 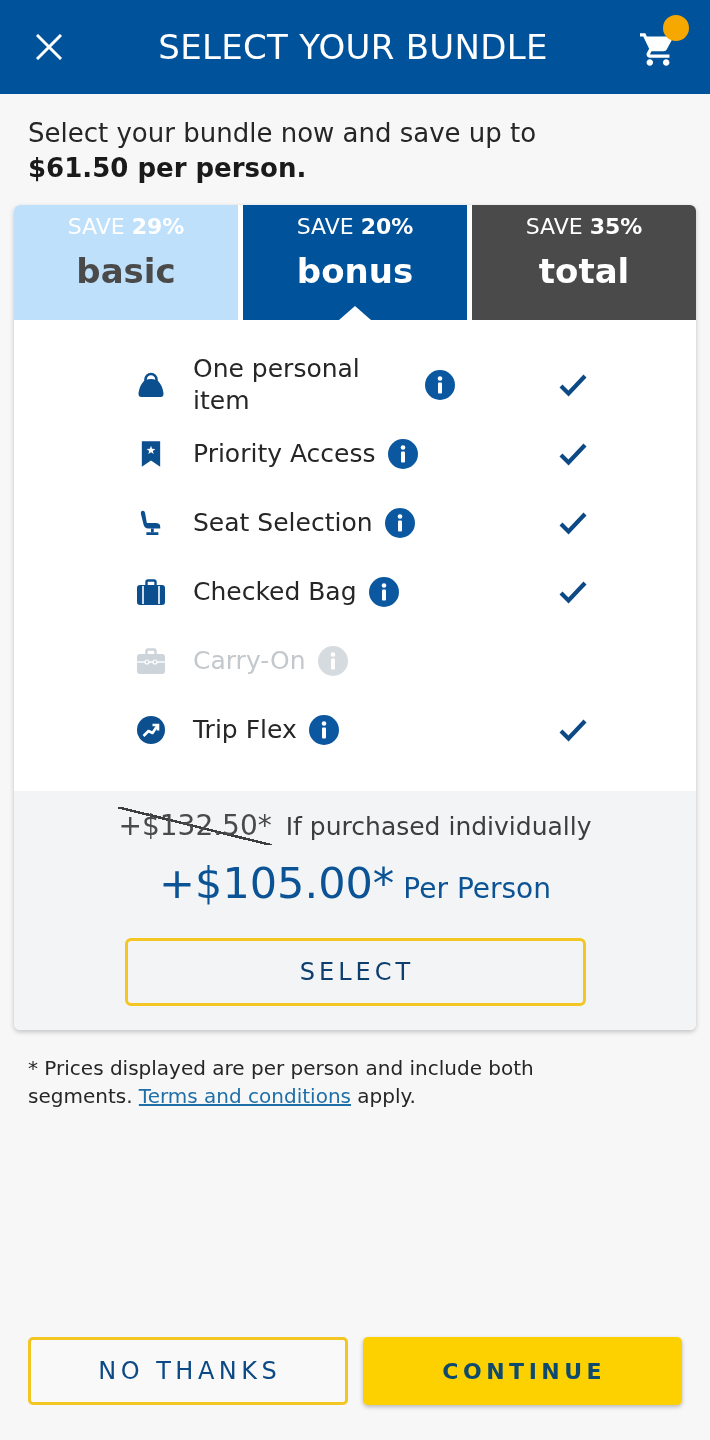 What do you see at coordinates (477, 888) in the screenshot?
I see `price-unit: Per Person` at bounding box center [477, 888].